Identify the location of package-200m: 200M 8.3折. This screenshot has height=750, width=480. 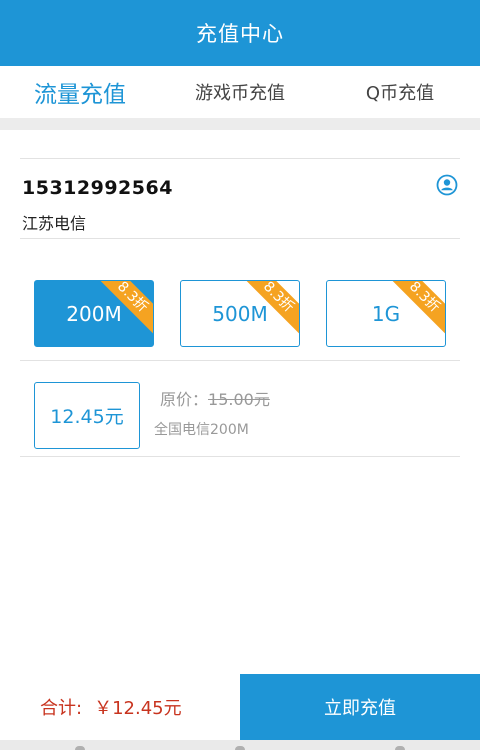
(94, 313).